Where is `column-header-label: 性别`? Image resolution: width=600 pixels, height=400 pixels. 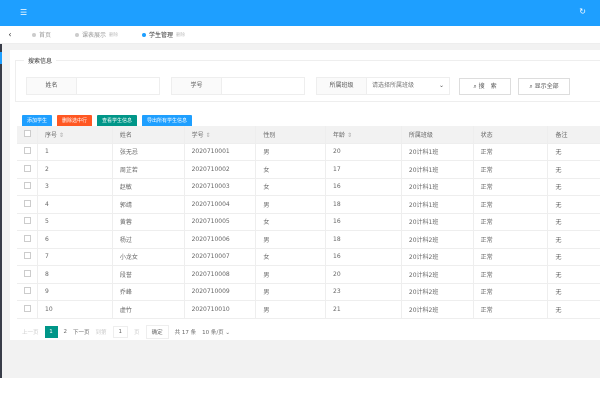
column-header-label: 性别 is located at coordinates (269, 135).